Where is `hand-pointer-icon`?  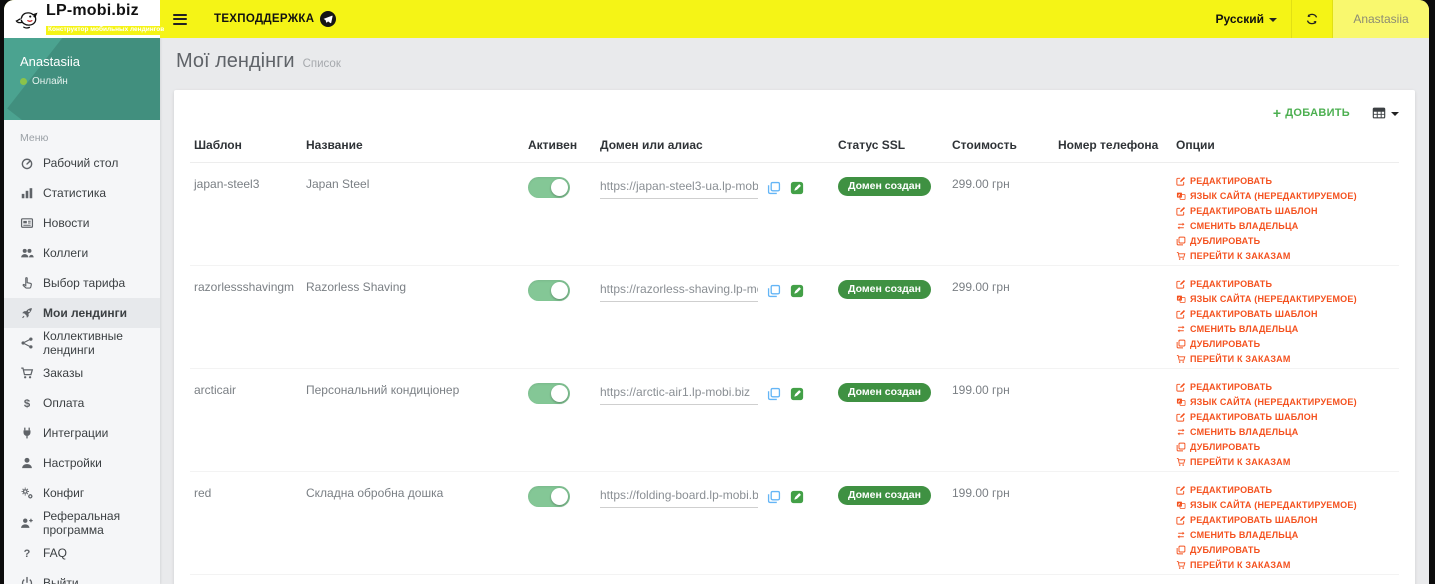 hand-pointer-icon is located at coordinates (27, 283).